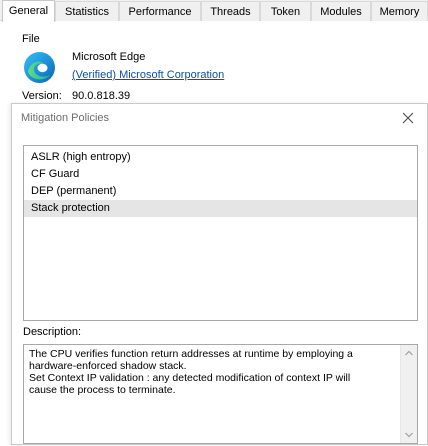 The height and width of the screenshot is (446, 428). What do you see at coordinates (102, 390) in the screenshot?
I see `description-line: cause the process to terminate.` at bounding box center [102, 390].